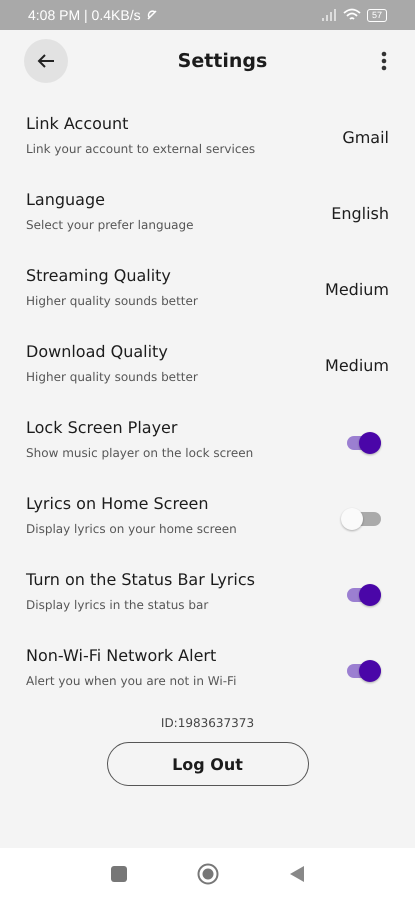 The image size is (415, 899). I want to click on home-button, so click(207, 873).